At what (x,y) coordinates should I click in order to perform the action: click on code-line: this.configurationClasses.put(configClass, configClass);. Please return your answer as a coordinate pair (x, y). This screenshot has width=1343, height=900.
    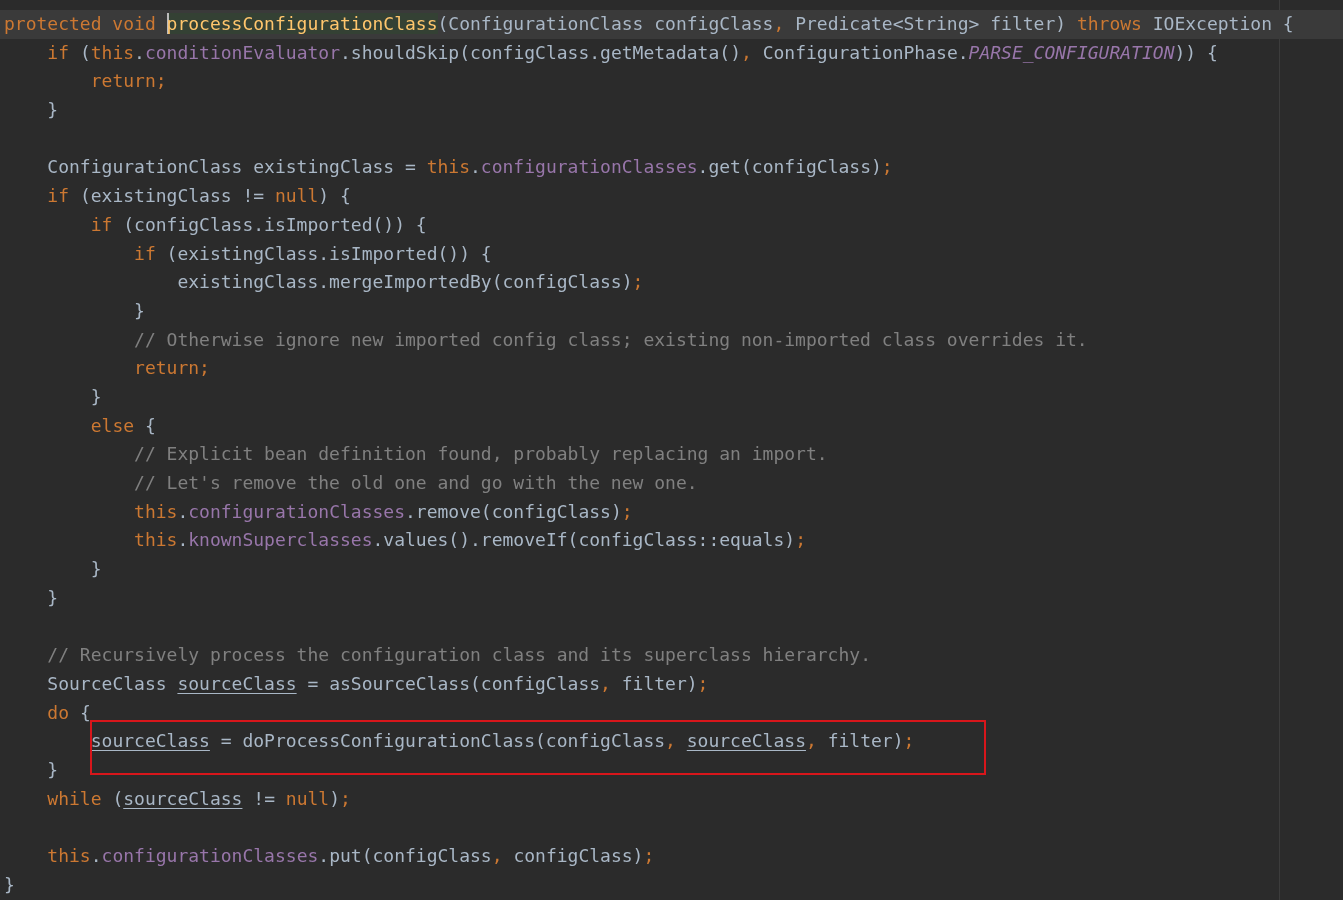
    Looking at the image, I should click on (350, 855).